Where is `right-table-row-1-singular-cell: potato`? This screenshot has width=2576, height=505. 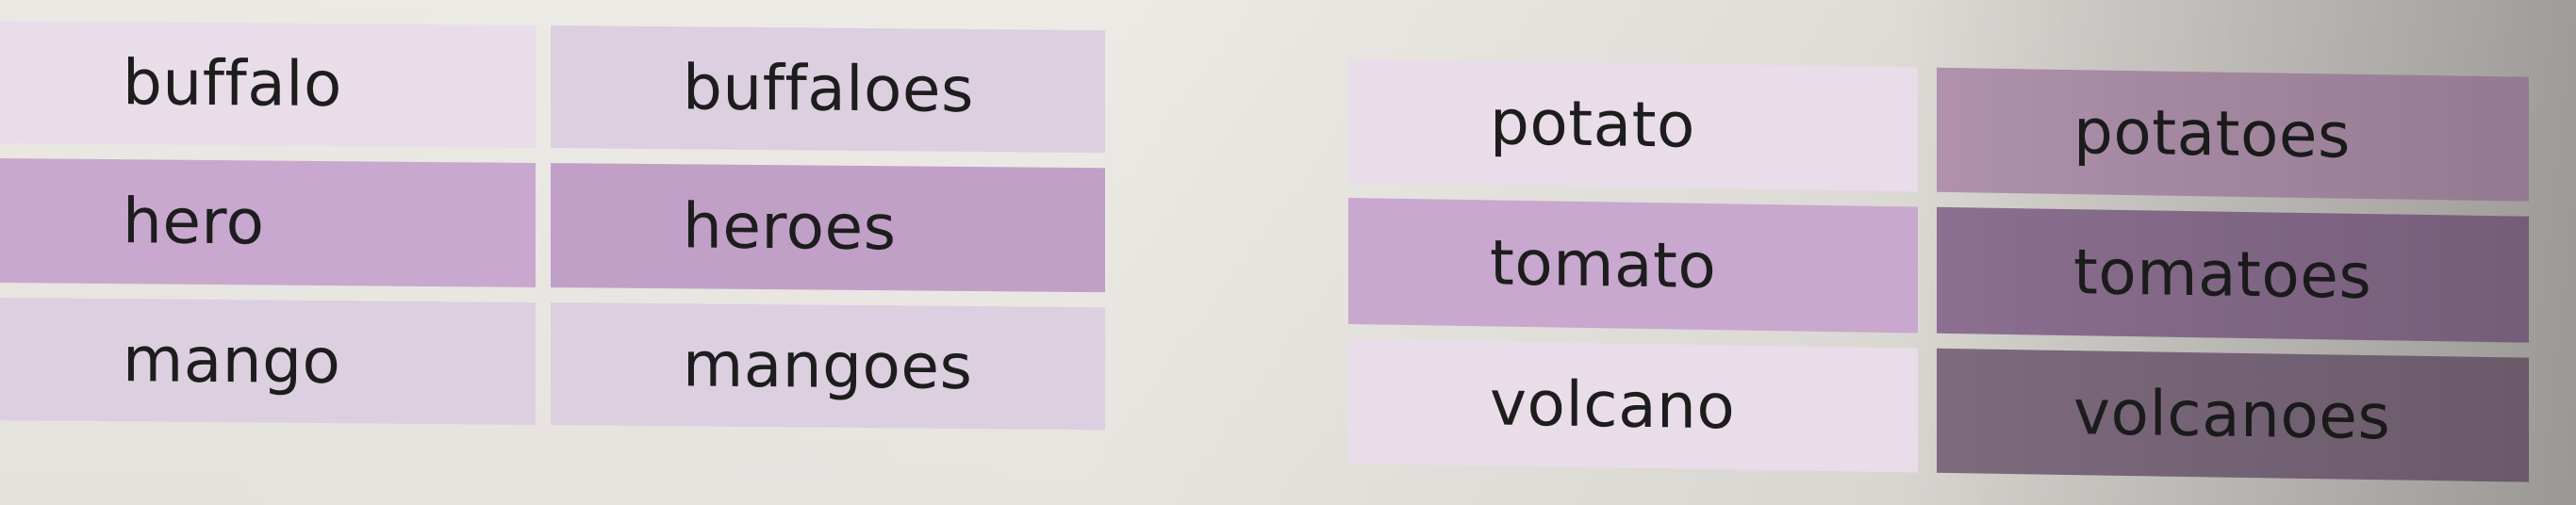 right-table-row-1-singular-cell: potato is located at coordinates (1633, 125).